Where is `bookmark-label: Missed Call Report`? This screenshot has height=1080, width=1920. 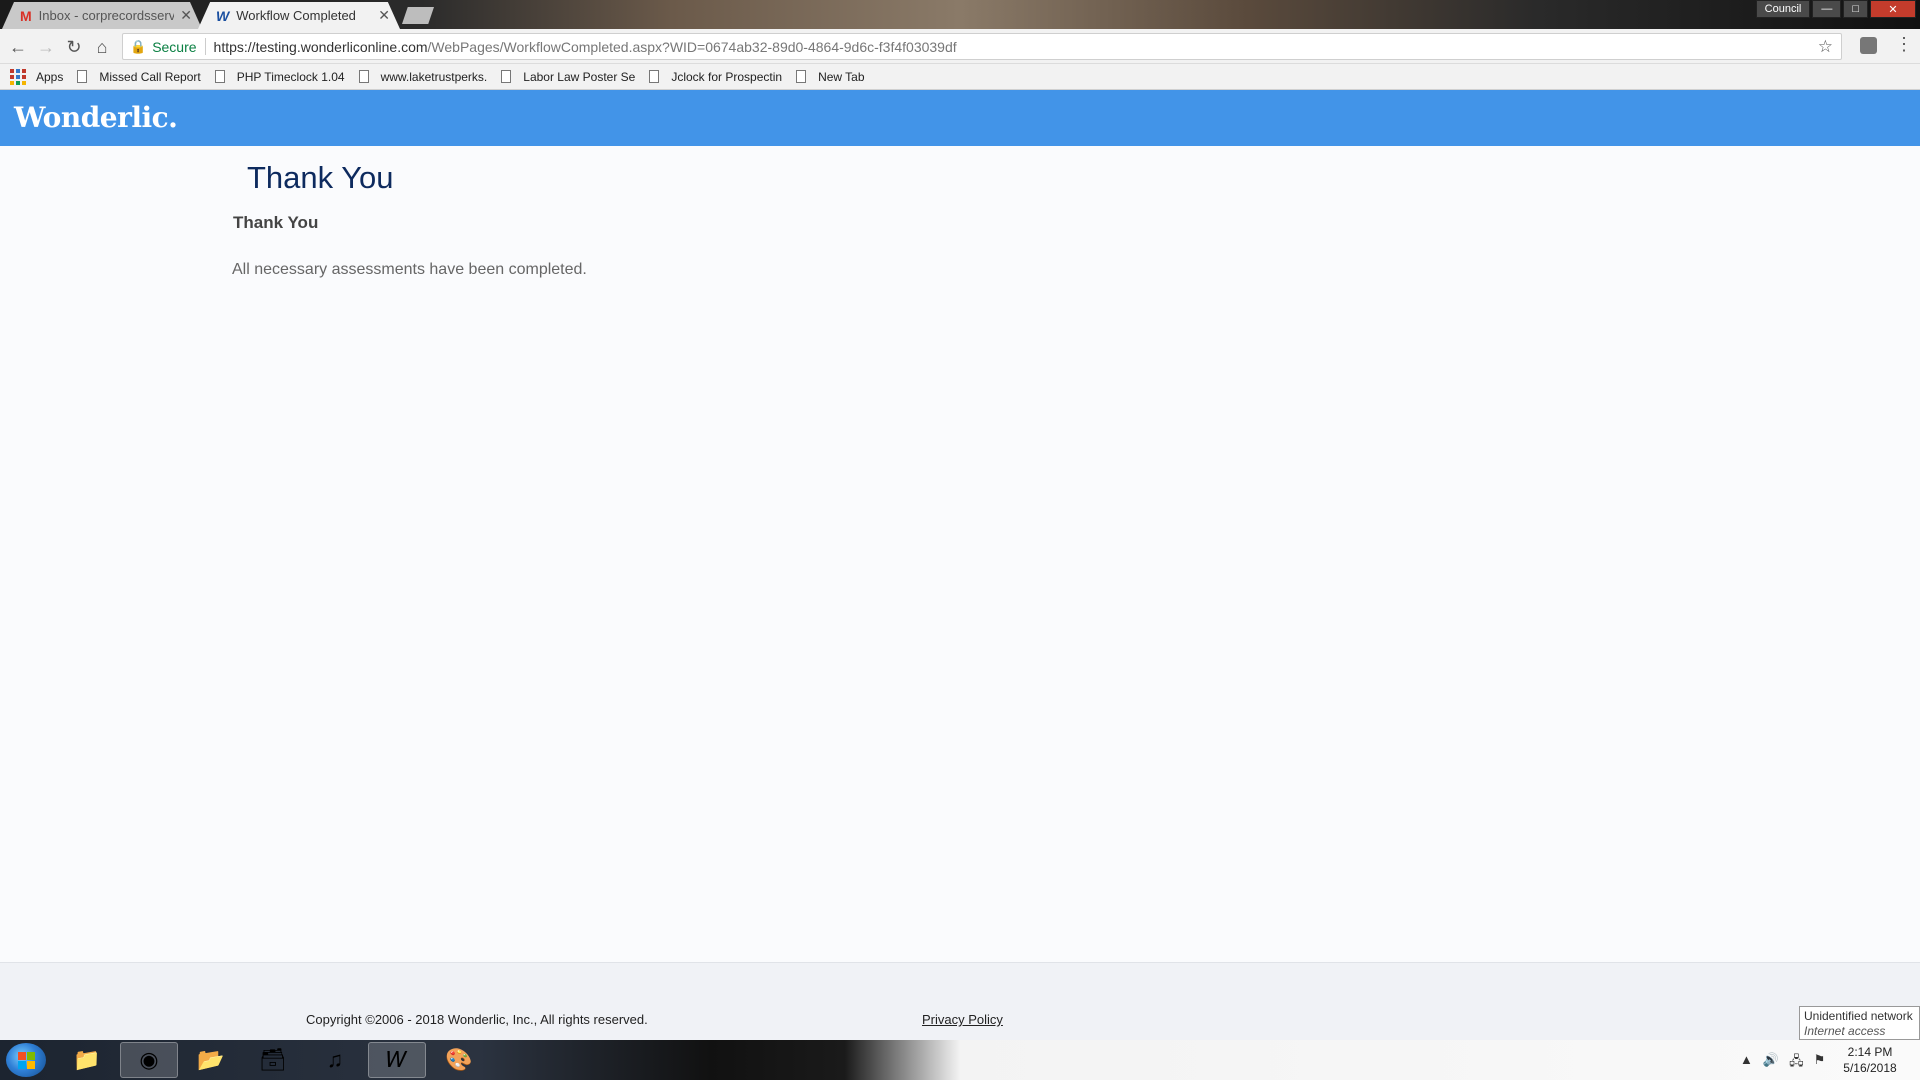
bookmark-label: Missed Call Report is located at coordinates (150, 76).